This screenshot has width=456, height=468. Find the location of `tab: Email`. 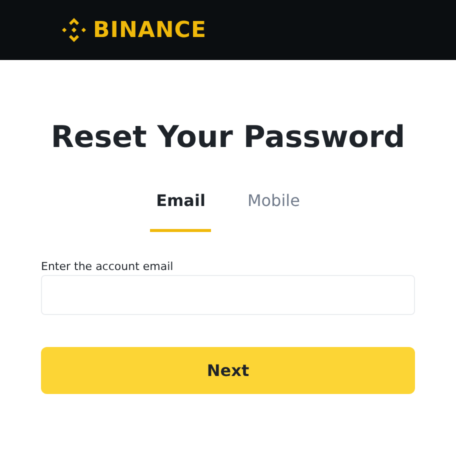

tab: Email is located at coordinates (181, 209).